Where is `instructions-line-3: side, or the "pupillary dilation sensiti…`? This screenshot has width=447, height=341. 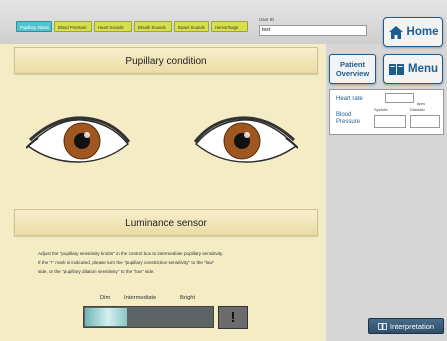 instructions-line-3: side, or the "pupillary dilation sensiti… is located at coordinates (96, 271).